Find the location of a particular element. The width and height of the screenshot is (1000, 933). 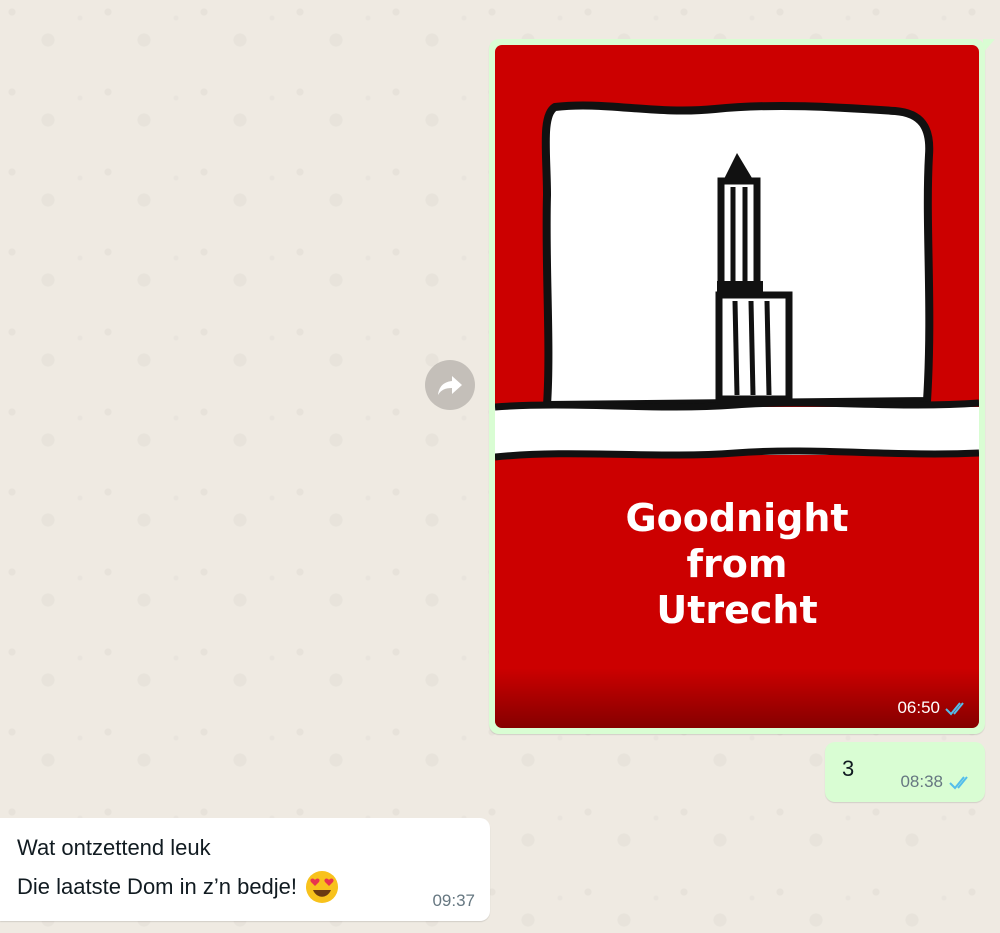

outgoing-text-message: 3 08:38 is located at coordinates (905, 772).